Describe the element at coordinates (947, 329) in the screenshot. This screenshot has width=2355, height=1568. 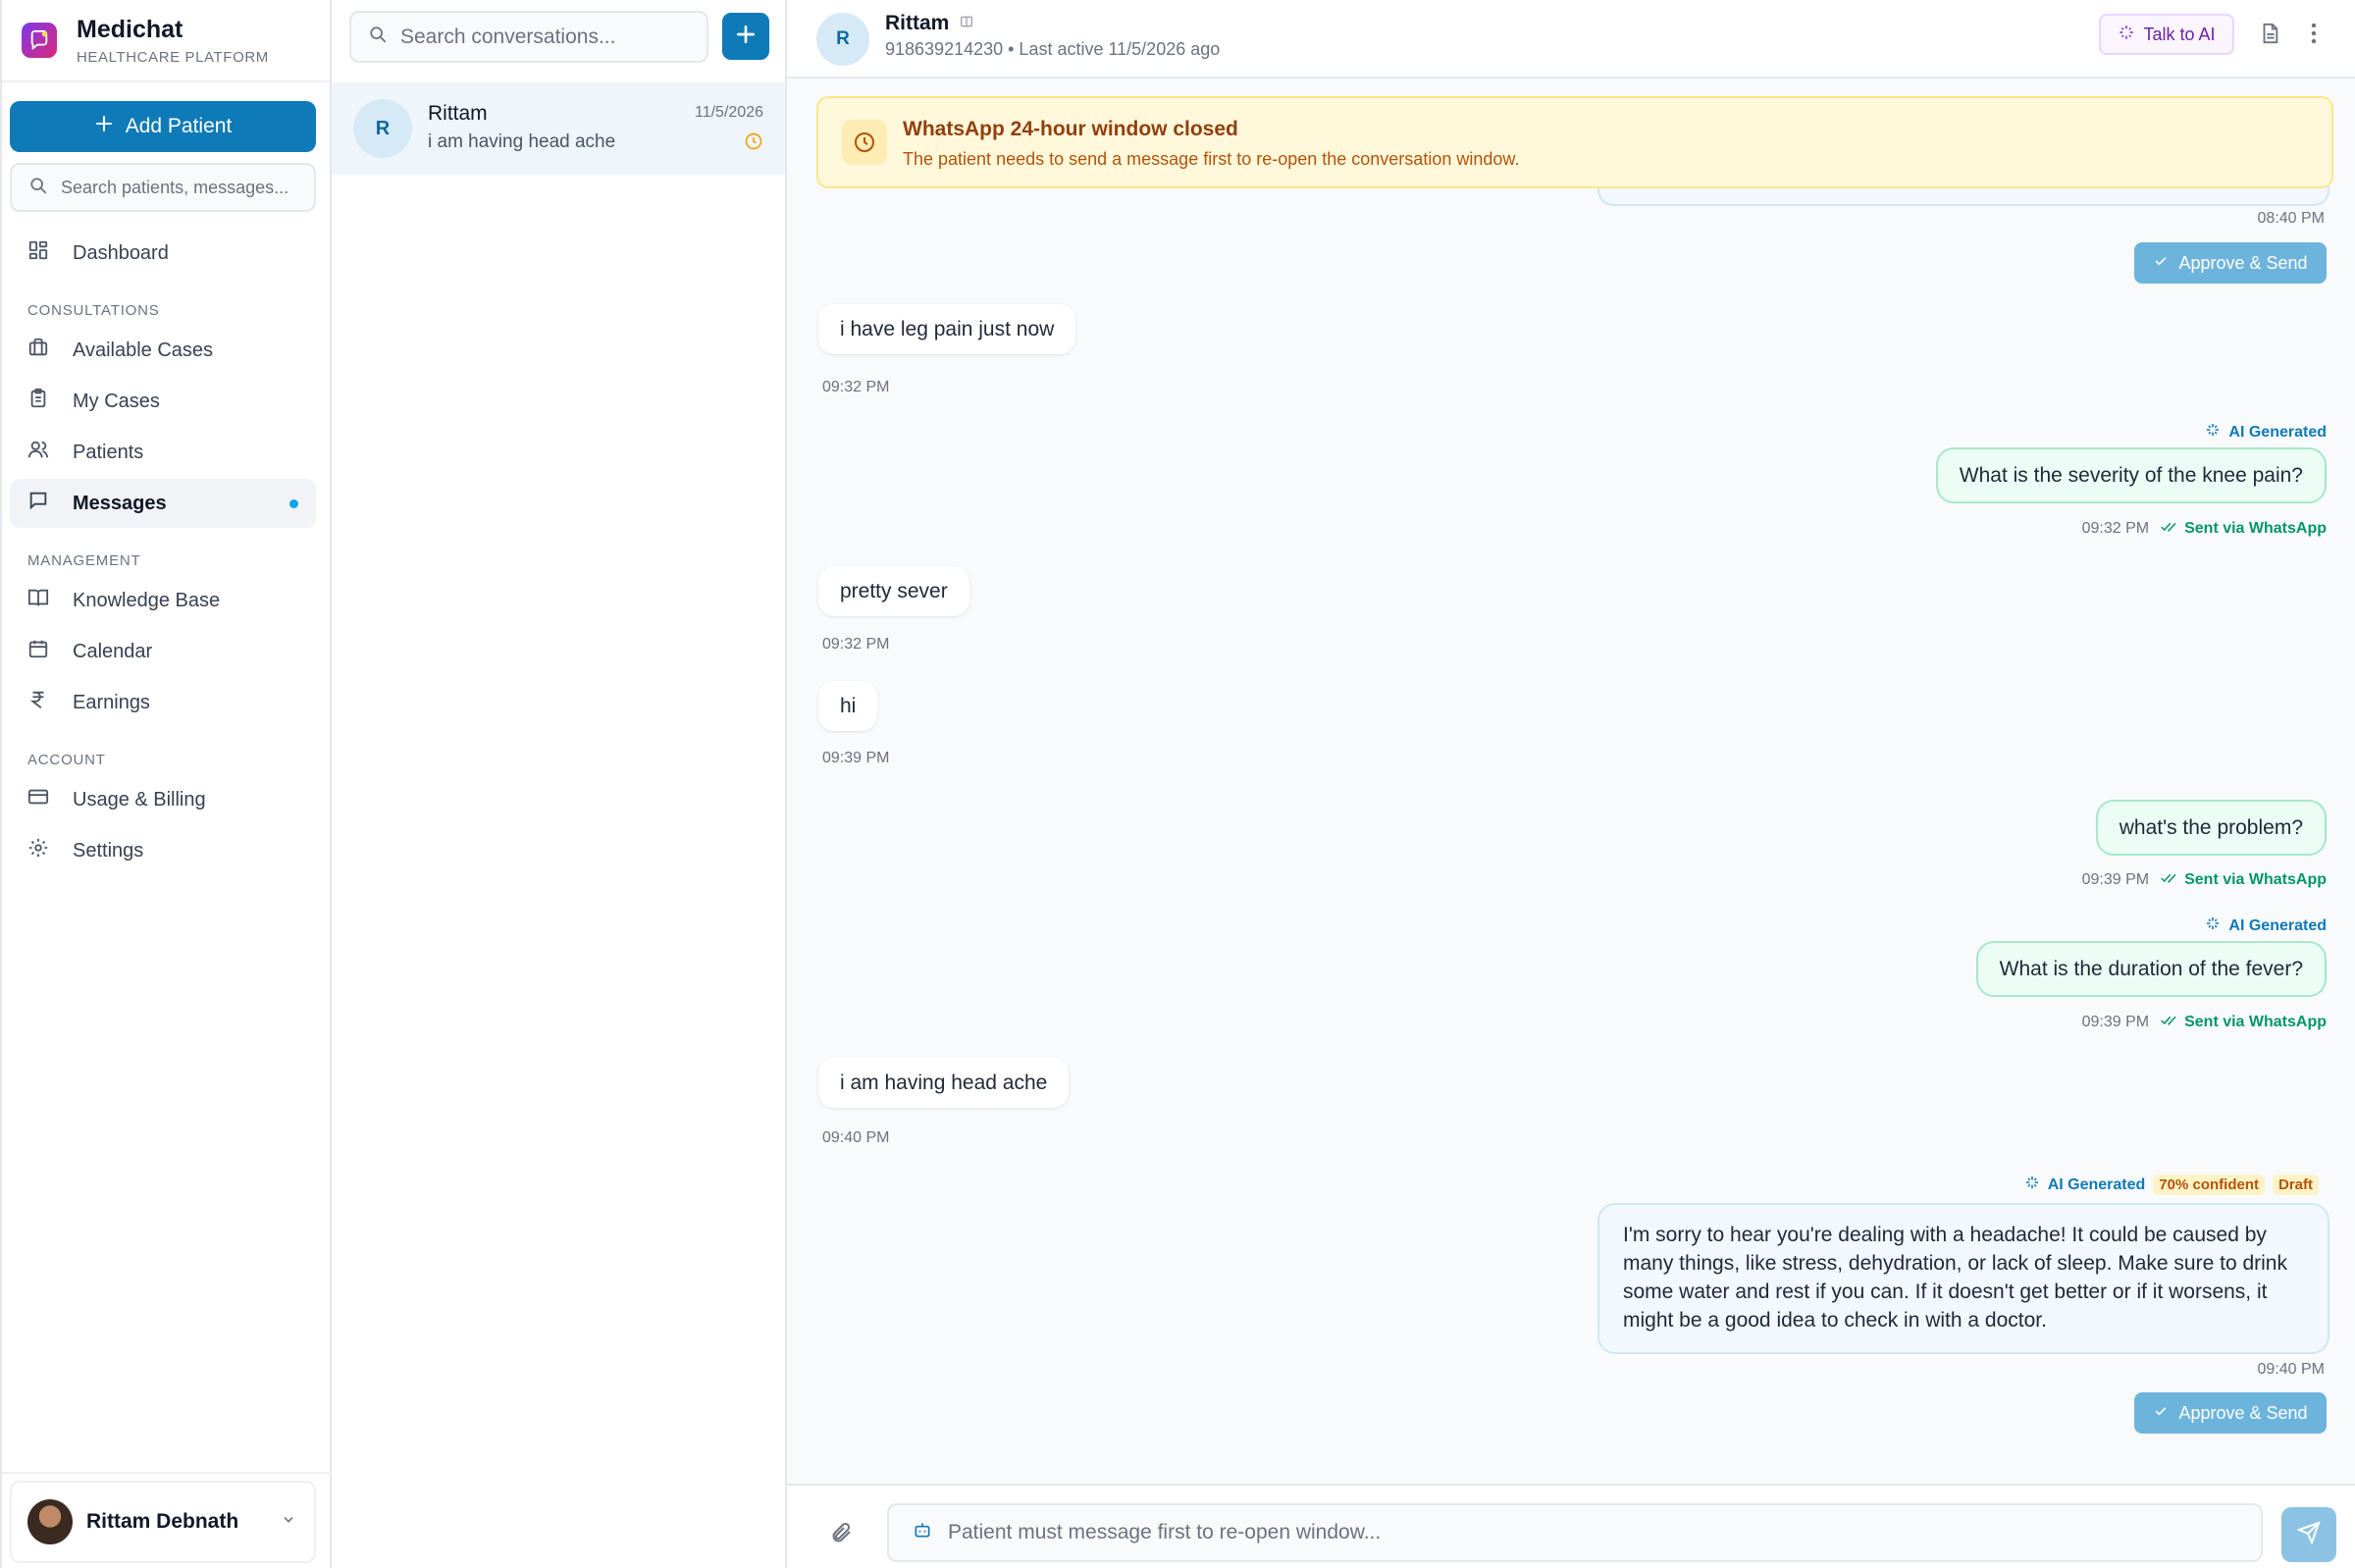
I see `incoming-message: i have leg pain just now` at that location.